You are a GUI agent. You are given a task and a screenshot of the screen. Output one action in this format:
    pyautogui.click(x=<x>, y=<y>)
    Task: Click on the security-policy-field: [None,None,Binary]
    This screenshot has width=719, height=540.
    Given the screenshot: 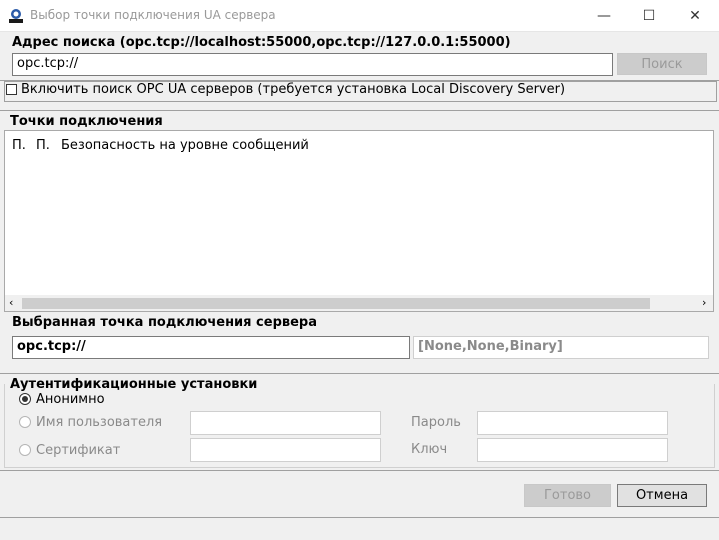 What is the action you would take?
    pyautogui.click(x=561, y=347)
    